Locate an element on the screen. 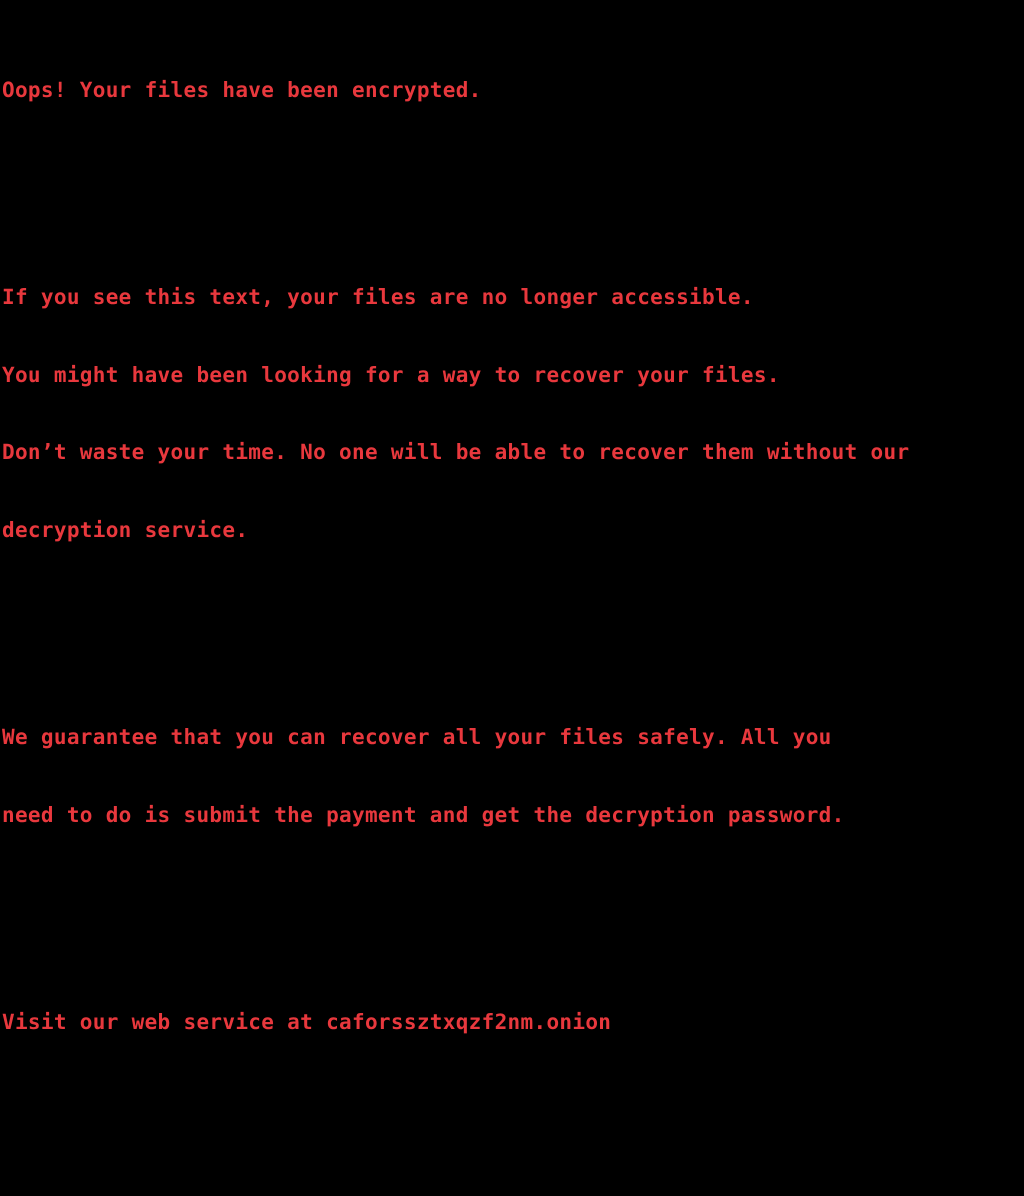  intro-line-4: decryption service. is located at coordinates (125, 530).